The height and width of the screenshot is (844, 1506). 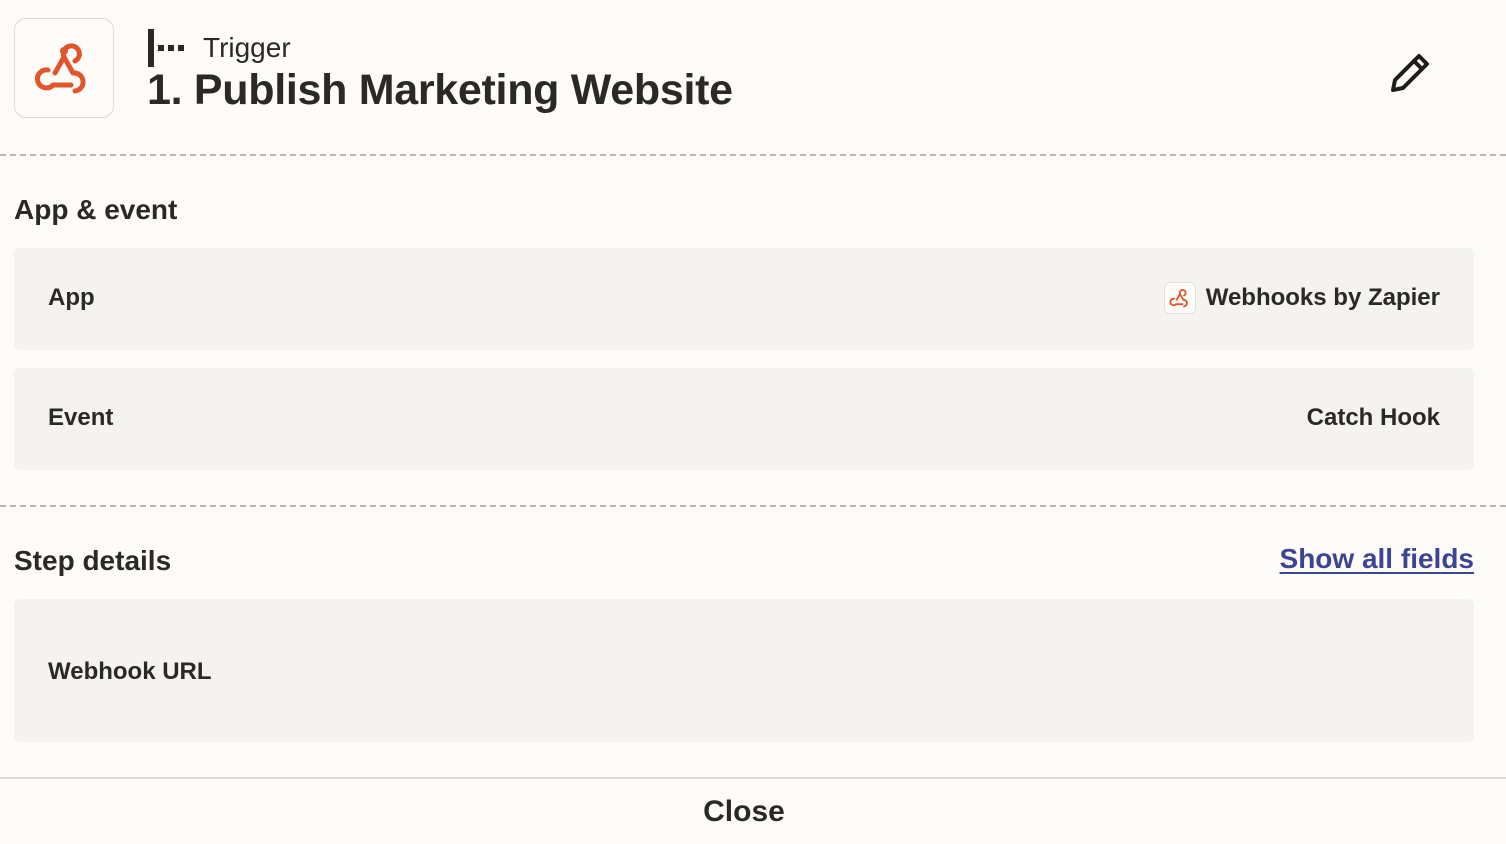 What do you see at coordinates (96, 209) in the screenshot?
I see `app-event-section-title: App & event` at bounding box center [96, 209].